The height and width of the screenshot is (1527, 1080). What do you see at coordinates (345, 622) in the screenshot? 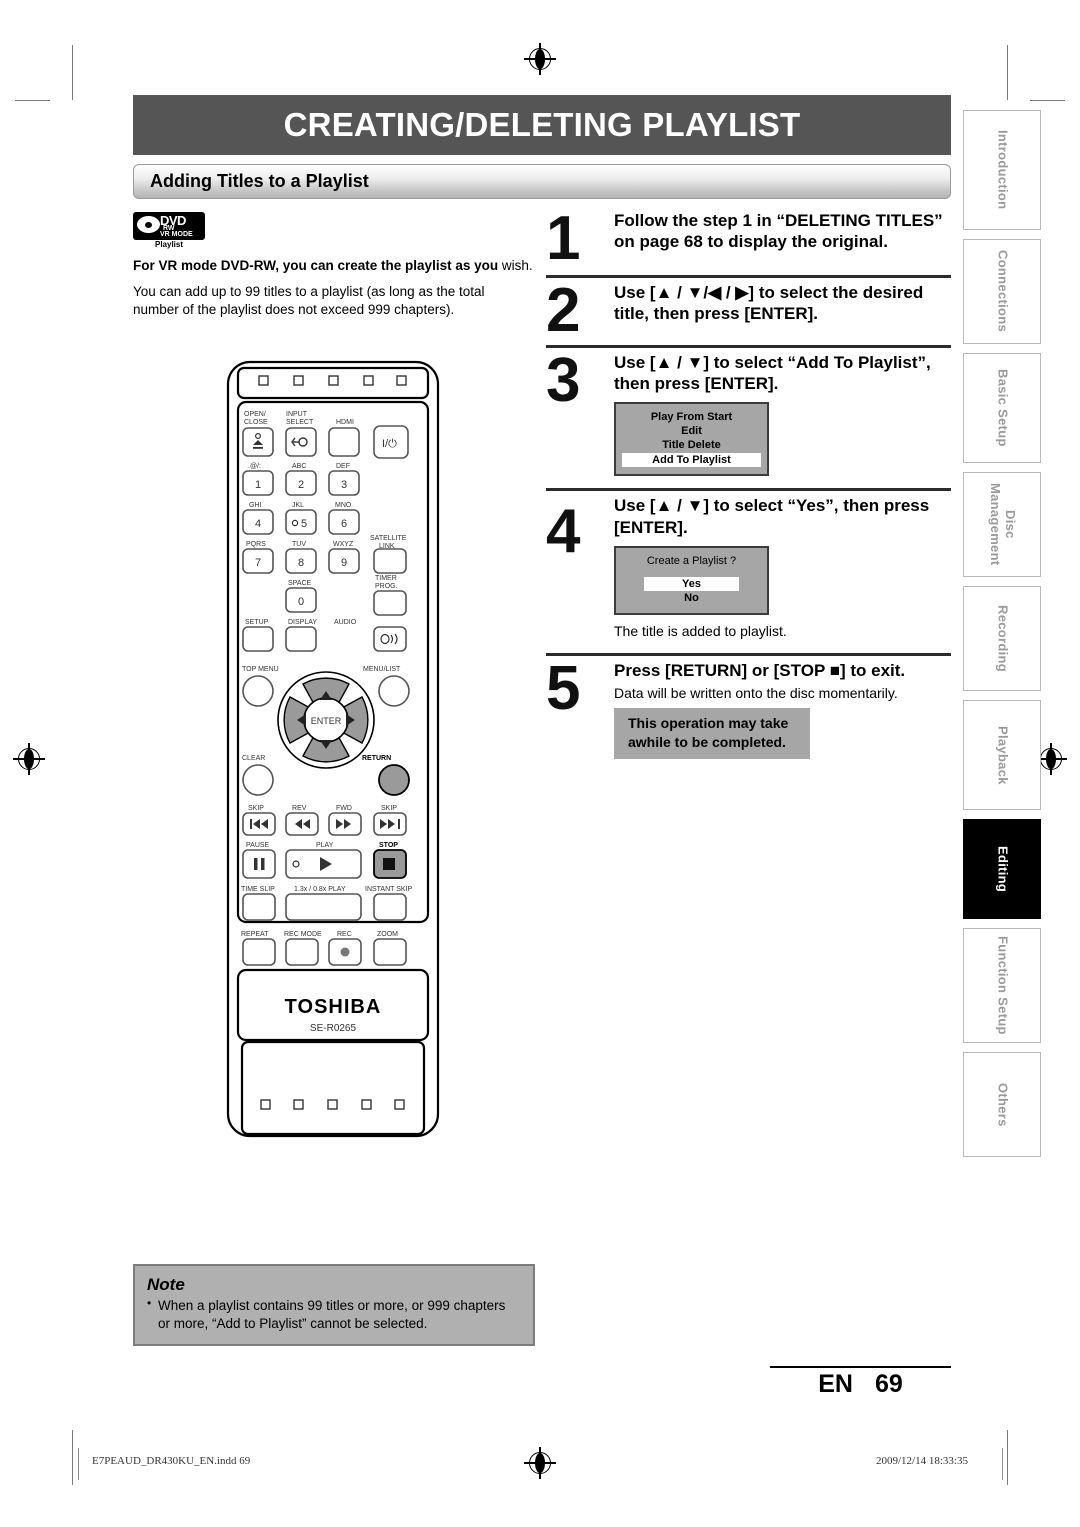
I see `svg-text: AUDIO` at bounding box center [345, 622].